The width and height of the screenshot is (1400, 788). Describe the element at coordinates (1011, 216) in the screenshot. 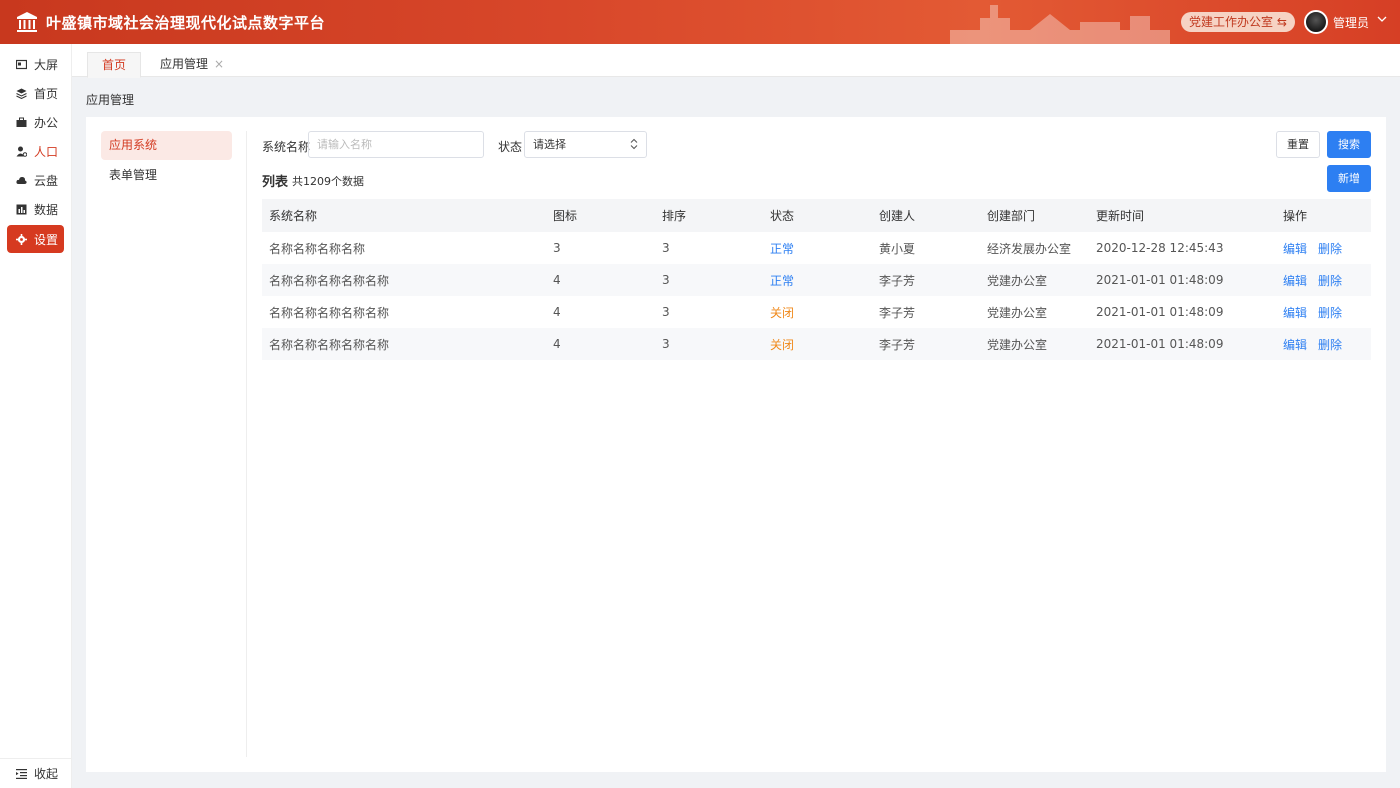

I see `col-header-dept: 创建部门` at that location.